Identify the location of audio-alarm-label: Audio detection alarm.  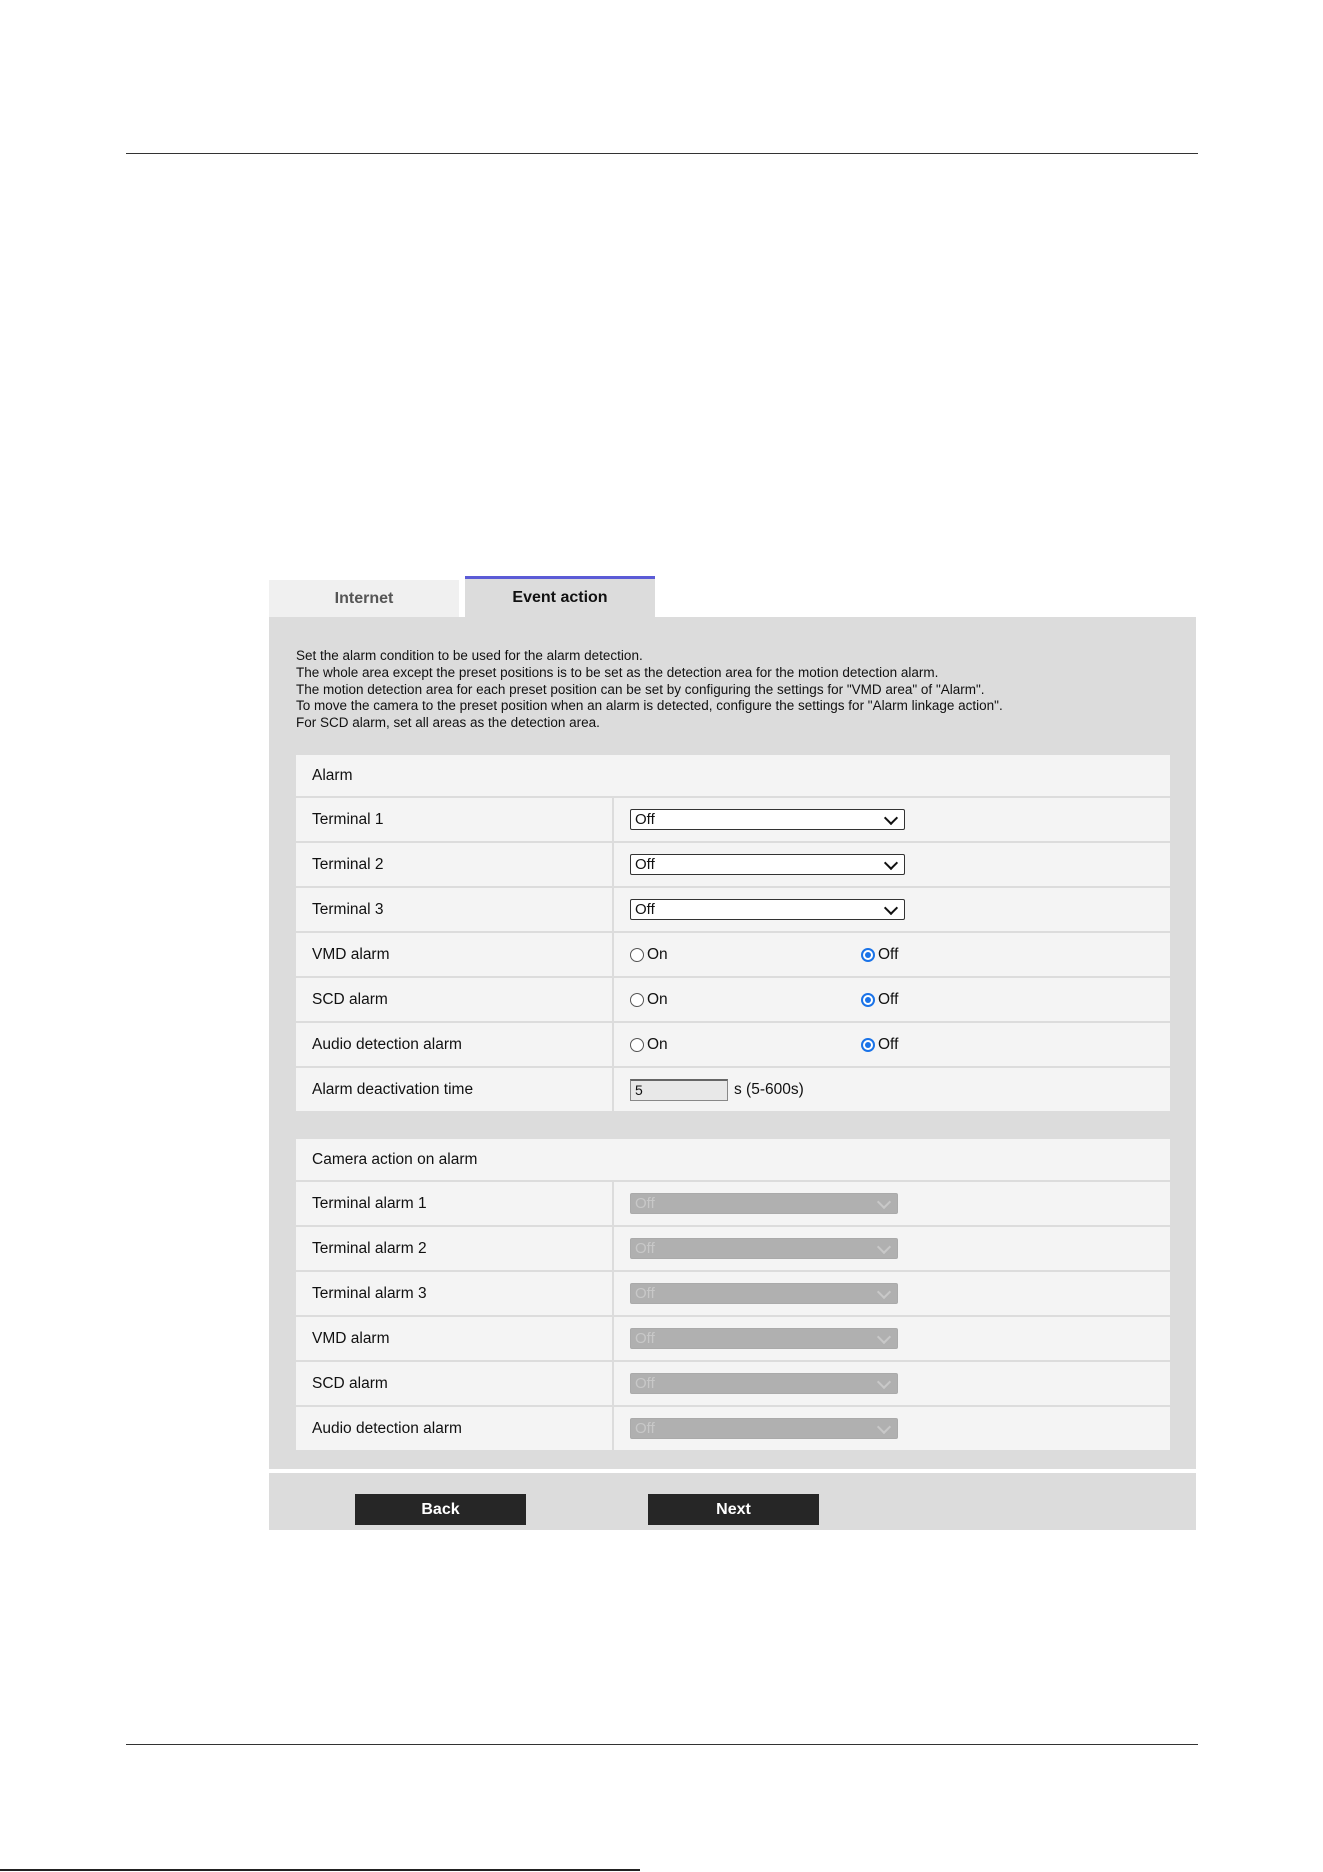
(455, 1044).